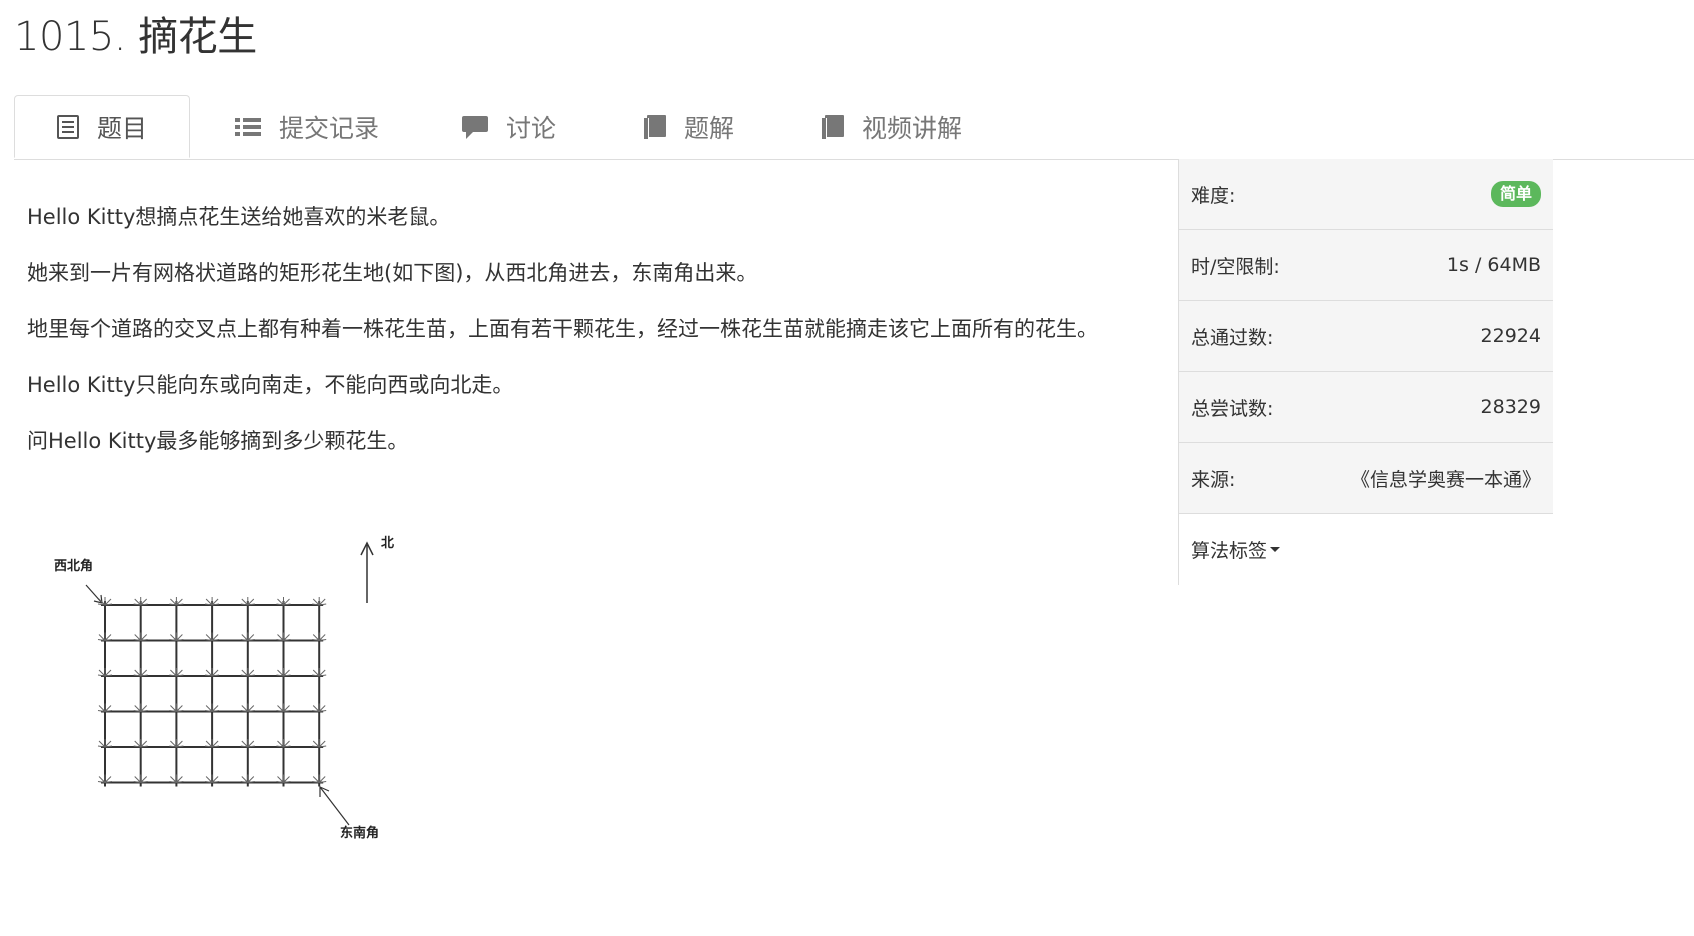 The height and width of the screenshot is (936, 1694). I want to click on tab-label: 讨论, so click(531, 128).